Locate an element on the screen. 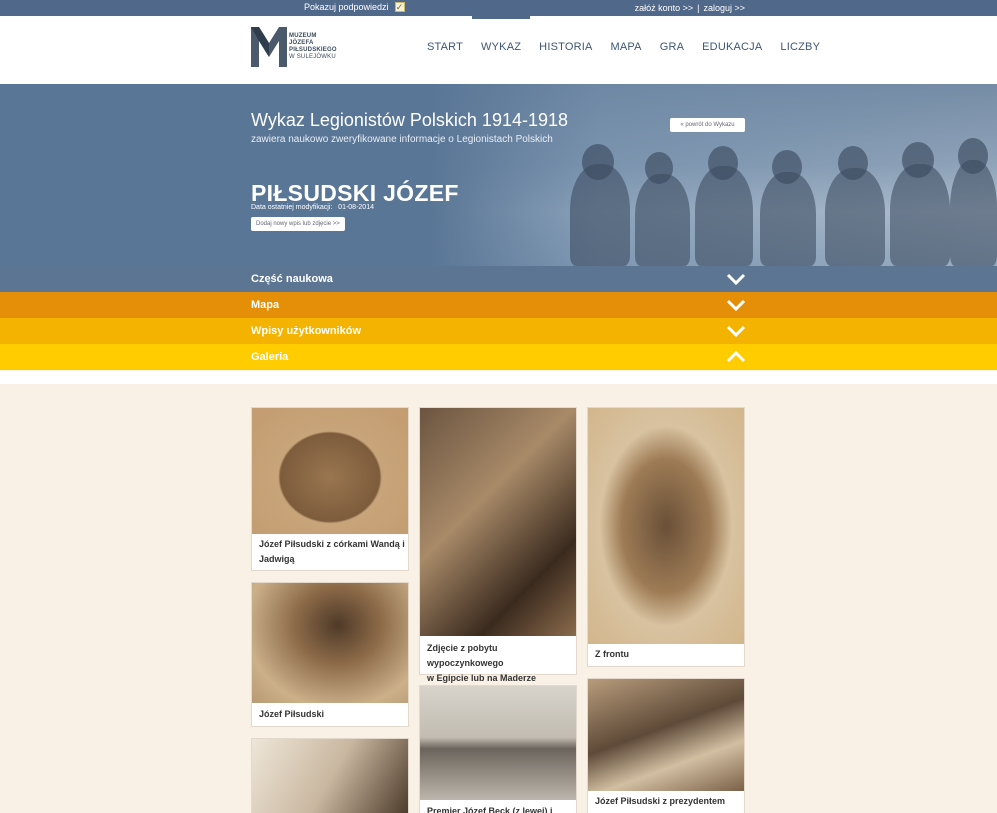 Image resolution: width=997 pixels, height=813 pixels. person-name: PIŁSUDSKI JÓZEF is located at coordinates (355, 193).